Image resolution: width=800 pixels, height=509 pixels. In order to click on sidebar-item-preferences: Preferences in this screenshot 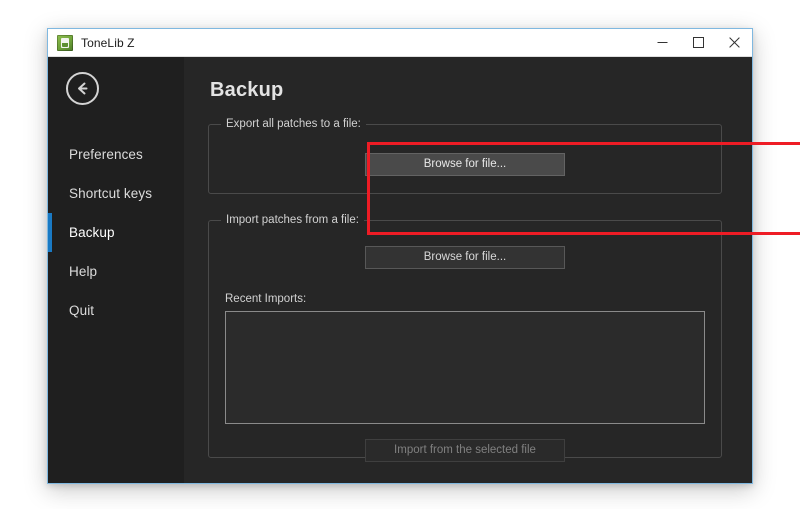, I will do `click(116, 154)`.